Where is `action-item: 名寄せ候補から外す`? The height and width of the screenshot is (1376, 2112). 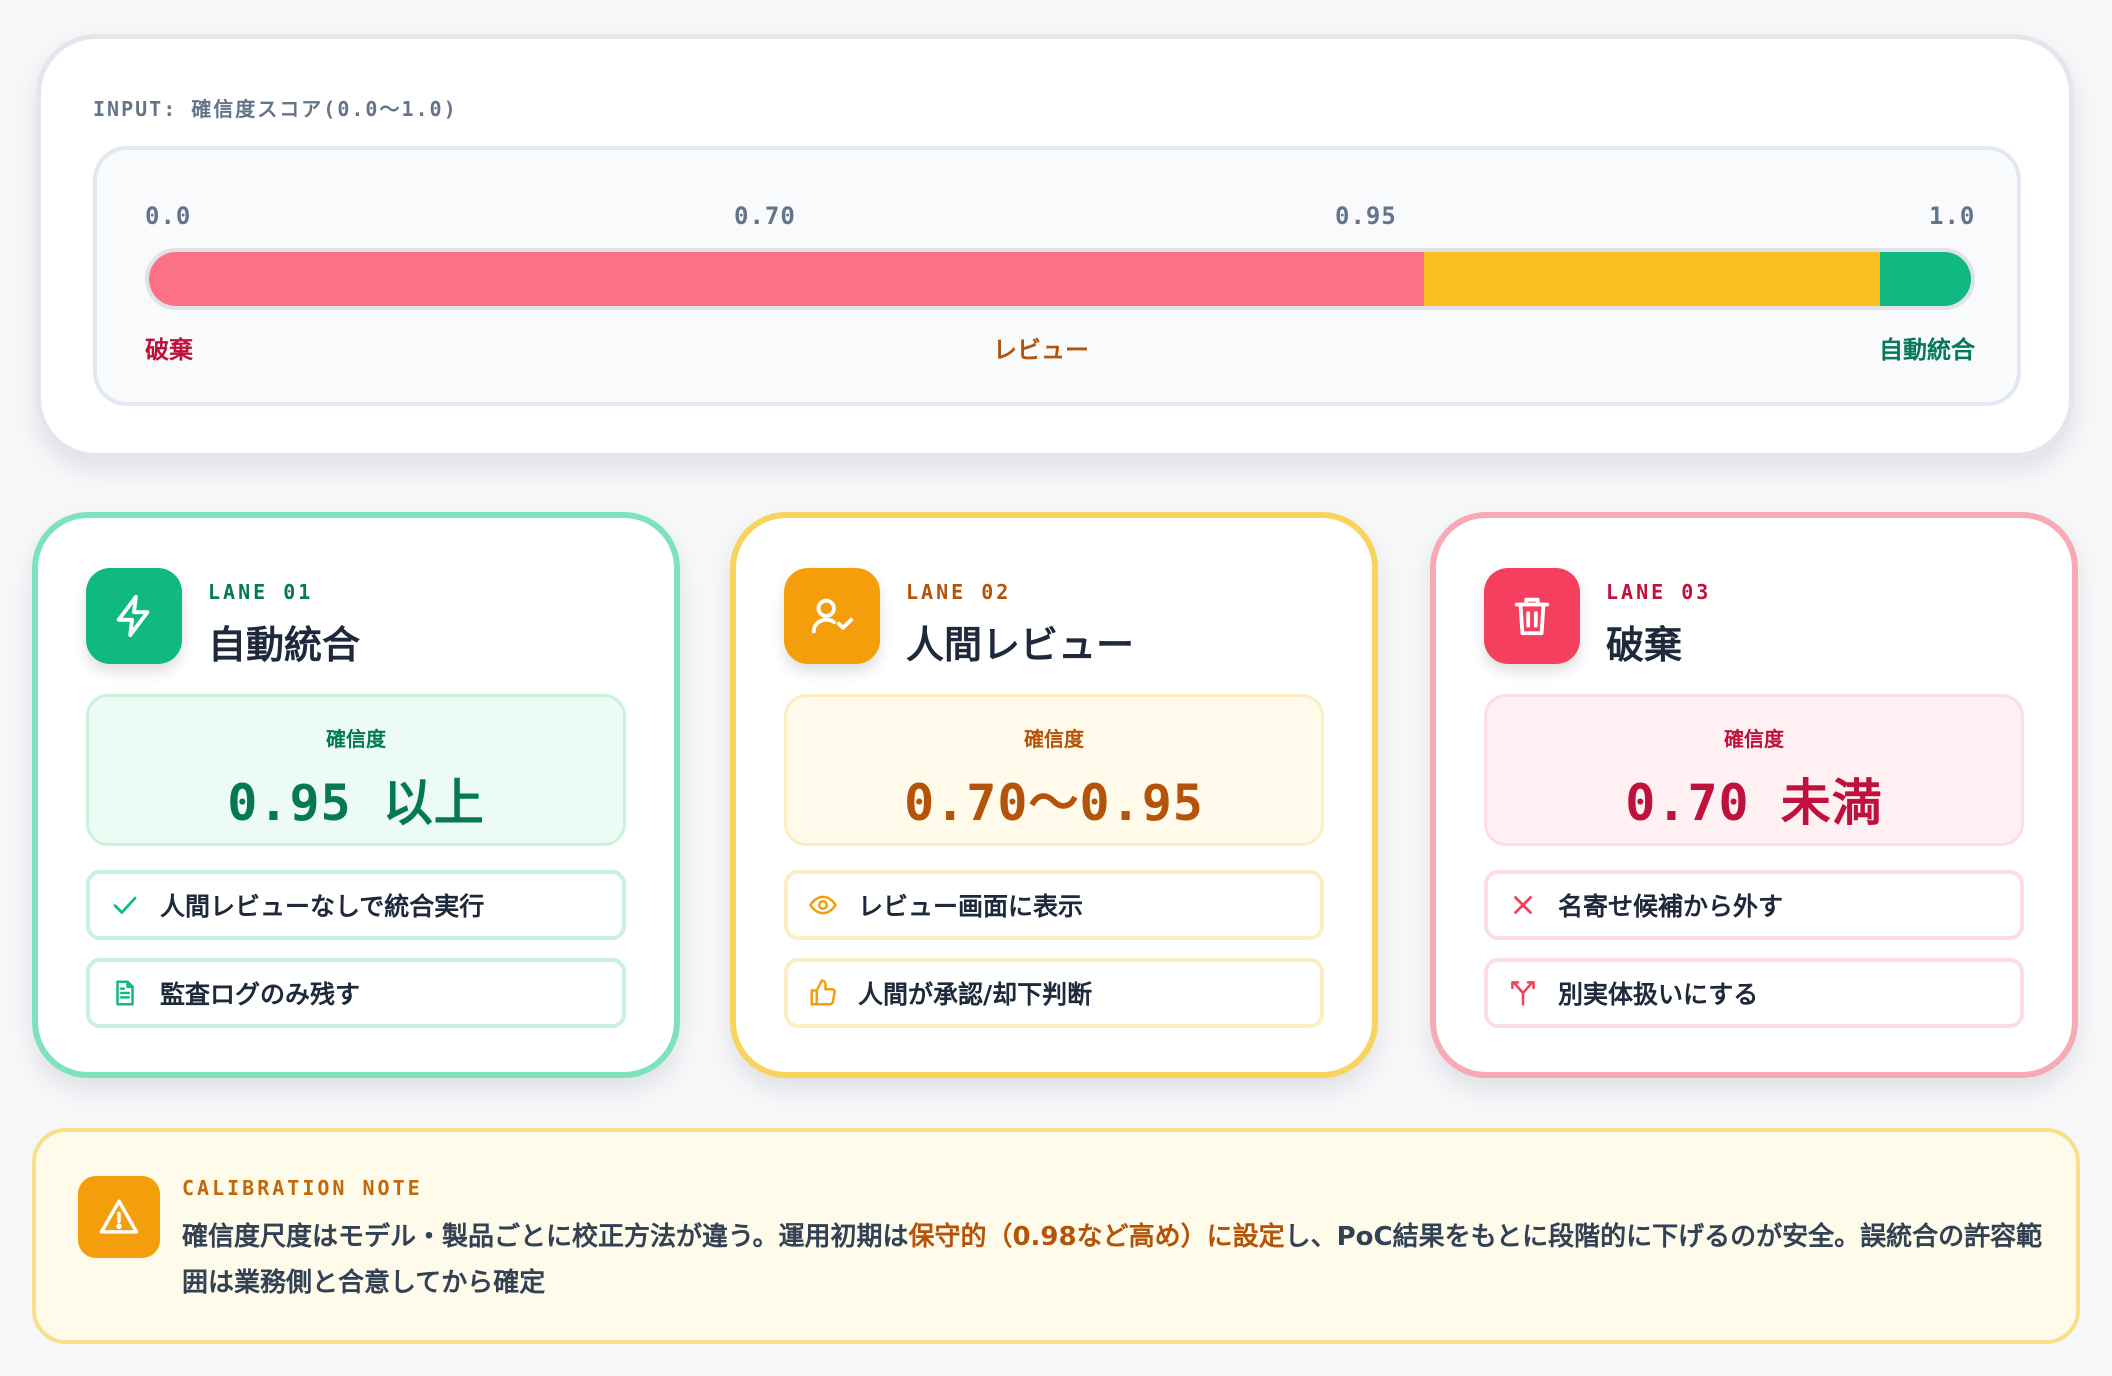
action-item: 名寄せ候補から外す is located at coordinates (1754, 905).